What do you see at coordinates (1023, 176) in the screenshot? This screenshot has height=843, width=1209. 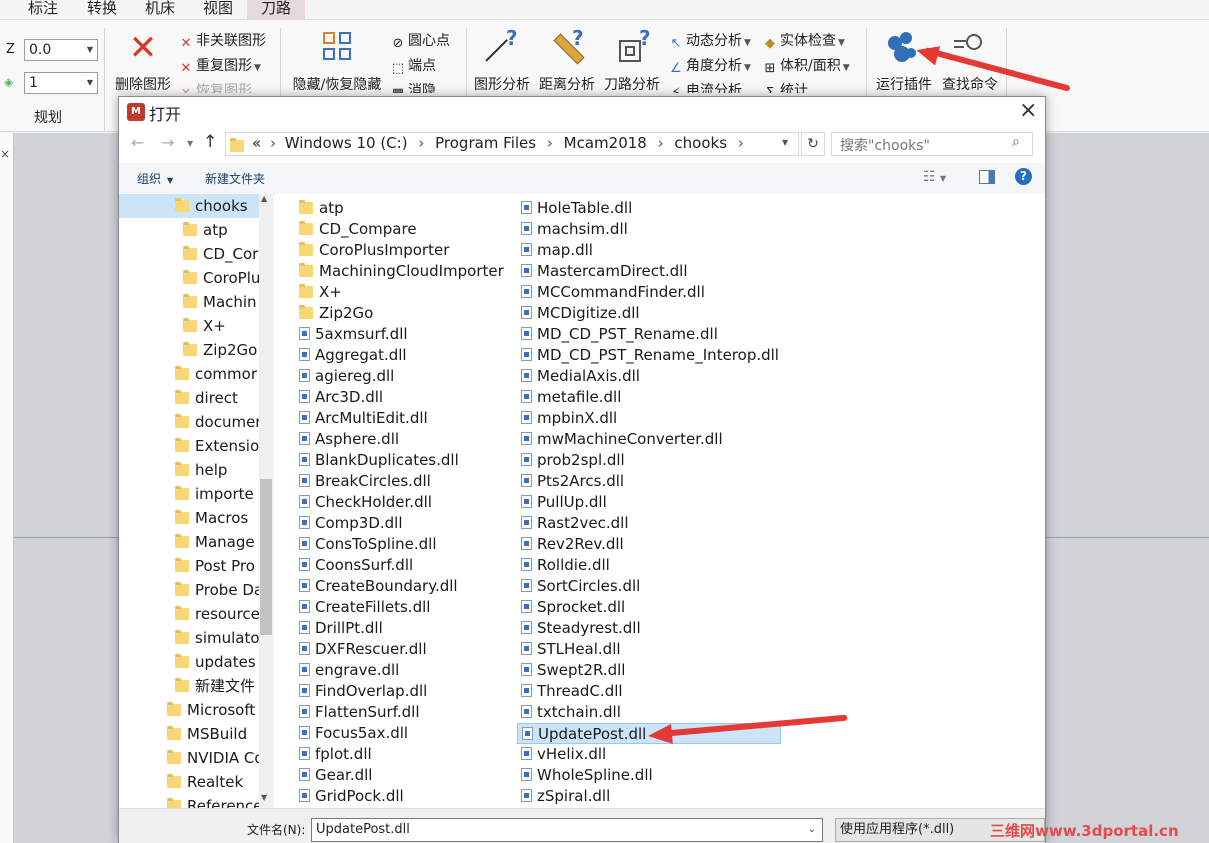 I see `help-icon: ?` at bounding box center [1023, 176].